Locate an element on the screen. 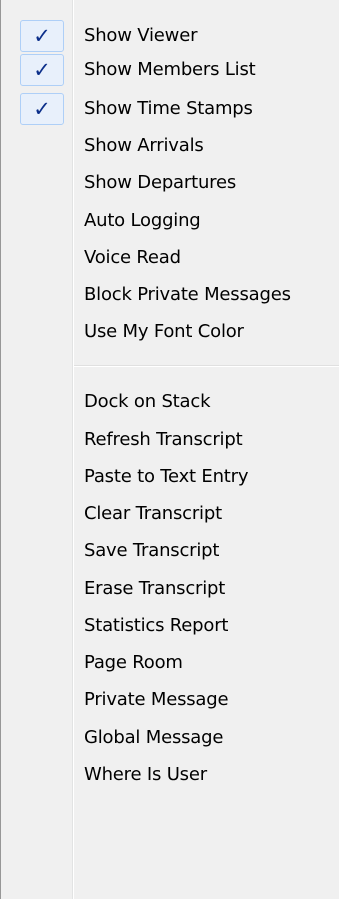 This screenshot has height=899, width=339. menu-item-refresh-transcript: Refresh Transcript is located at coordinates (170, 440).